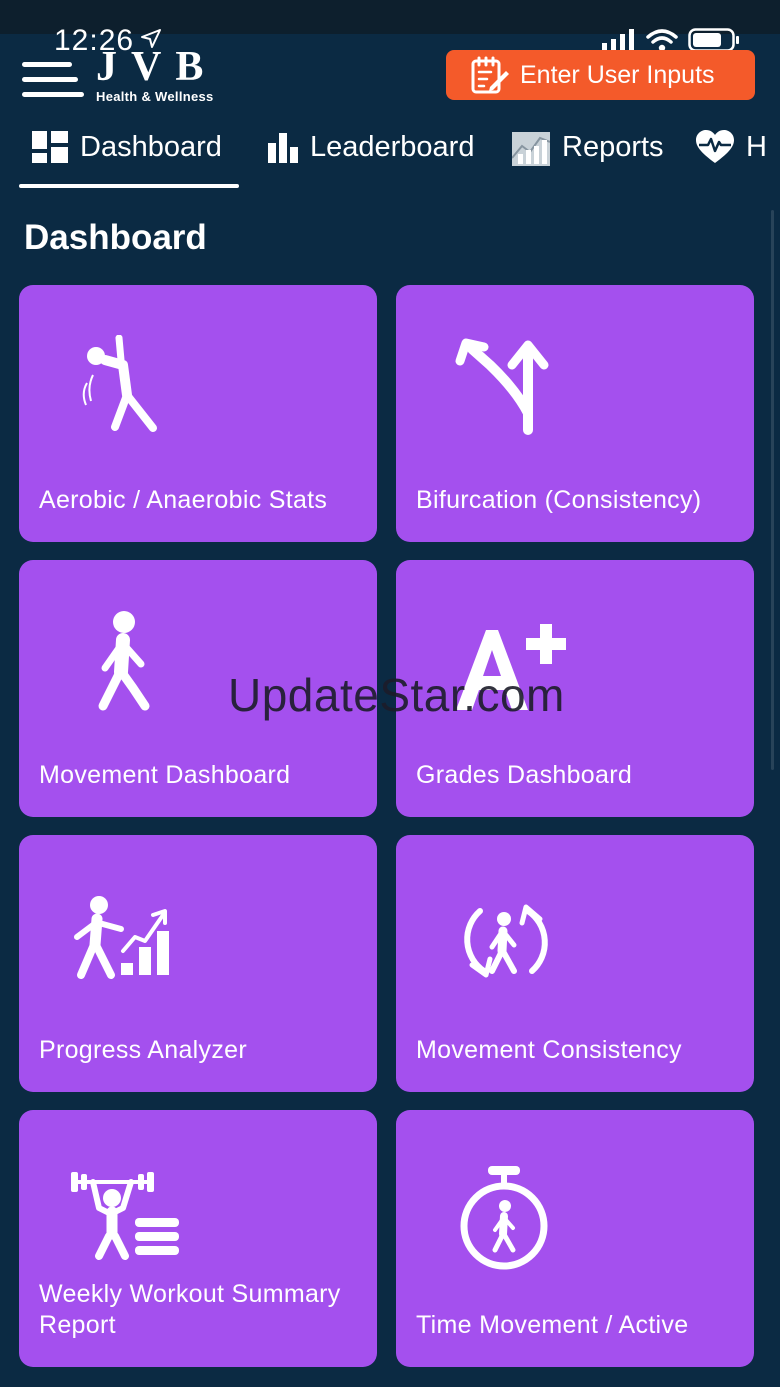 This screenshot has width=780, height=1387. Describe the element at coordinates (283, 148) in the screenshot. I see `bar-chart-icon` at that location.